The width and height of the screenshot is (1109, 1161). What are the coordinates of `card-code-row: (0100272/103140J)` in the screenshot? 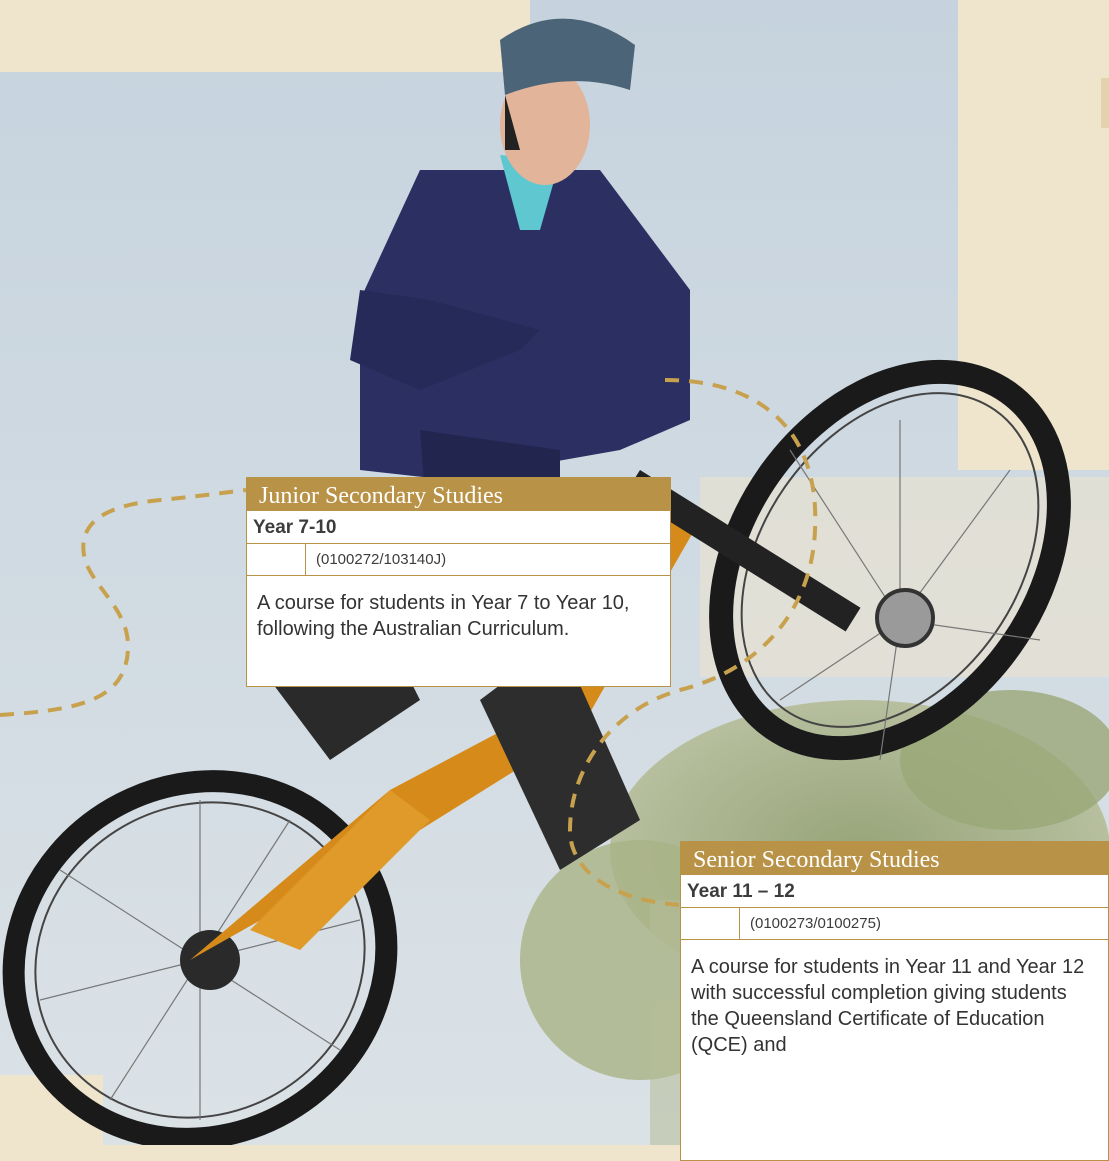 It's located at (458, 560).